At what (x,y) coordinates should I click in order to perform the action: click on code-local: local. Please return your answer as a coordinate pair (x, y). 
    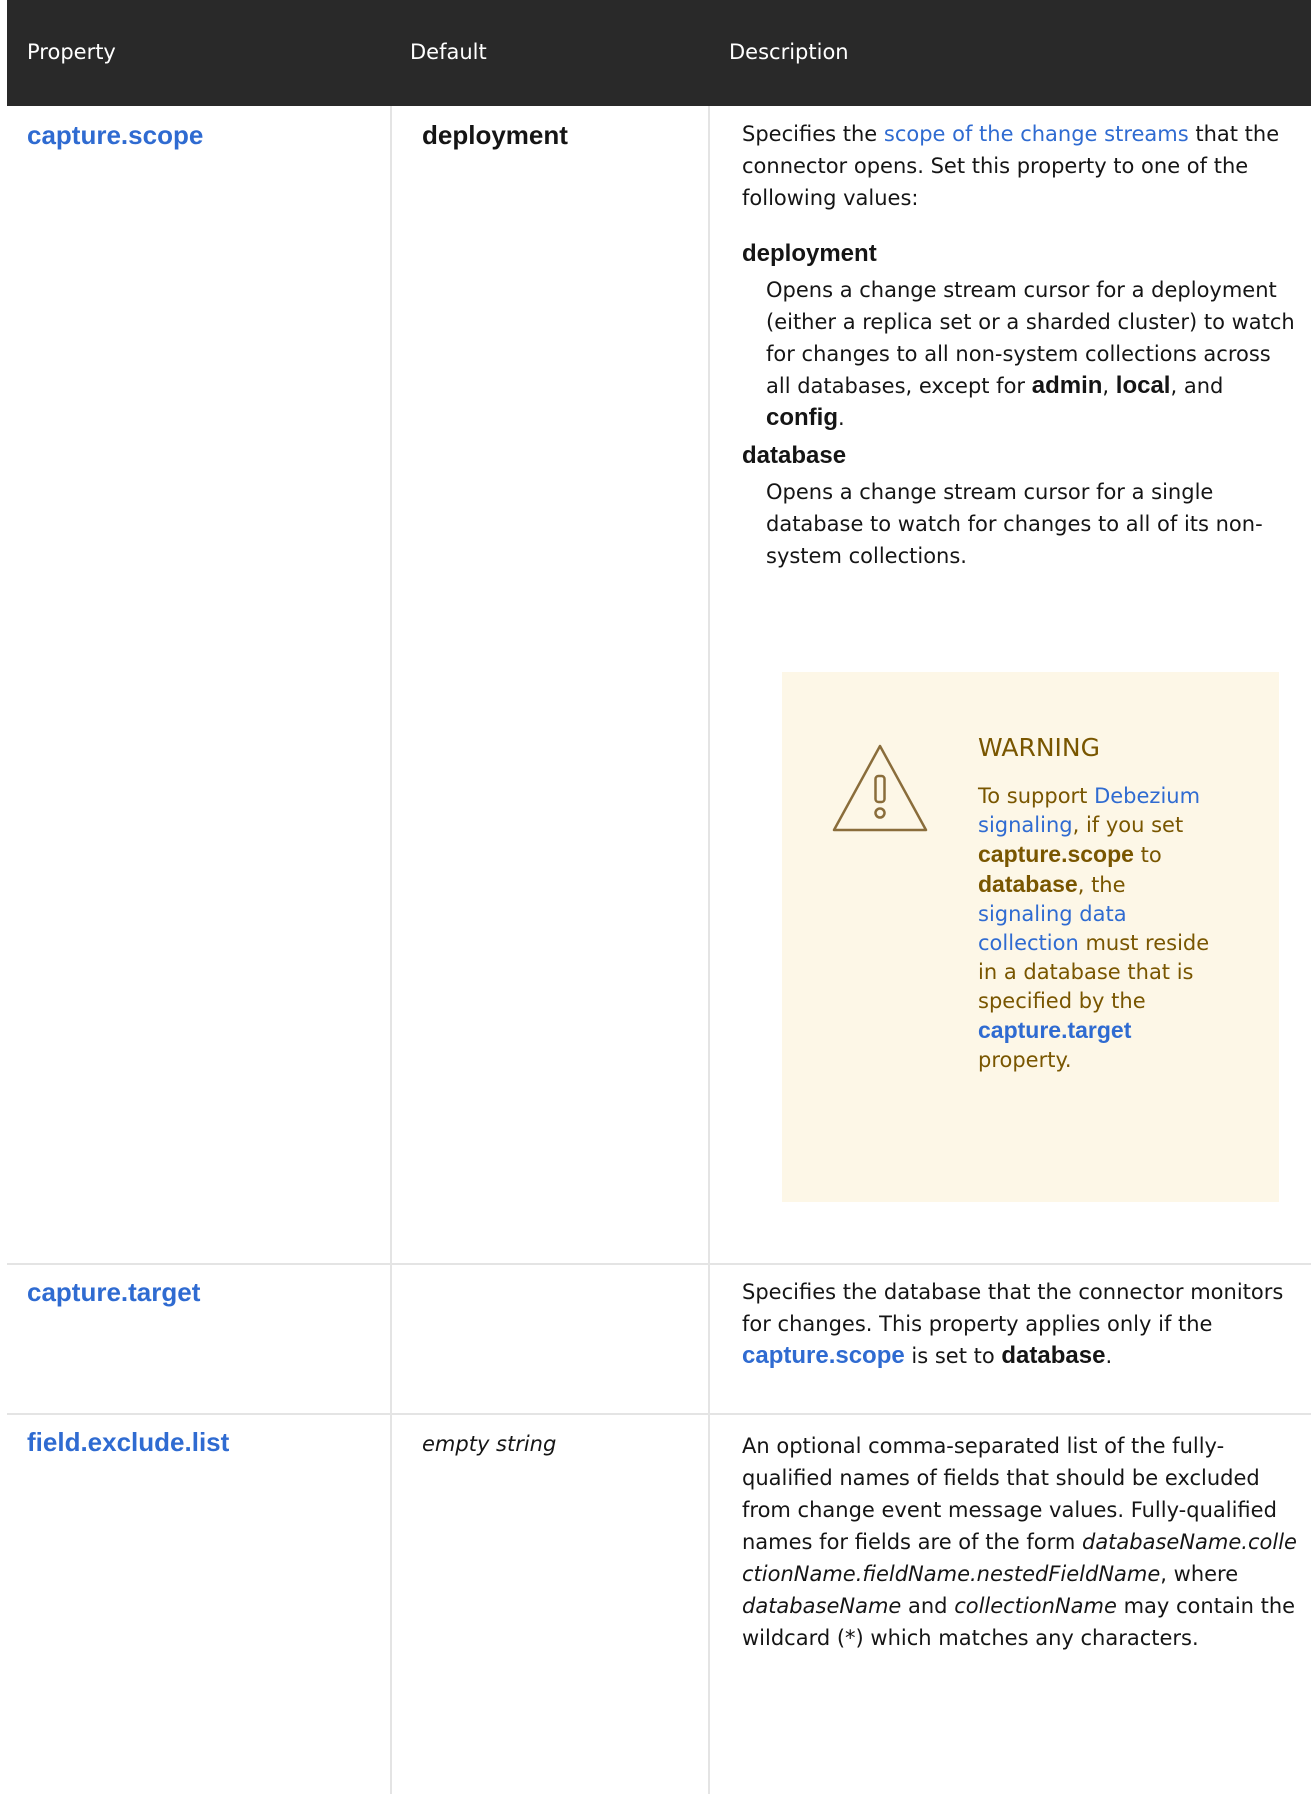
    Looking at the image, I should click on (1143, 385).